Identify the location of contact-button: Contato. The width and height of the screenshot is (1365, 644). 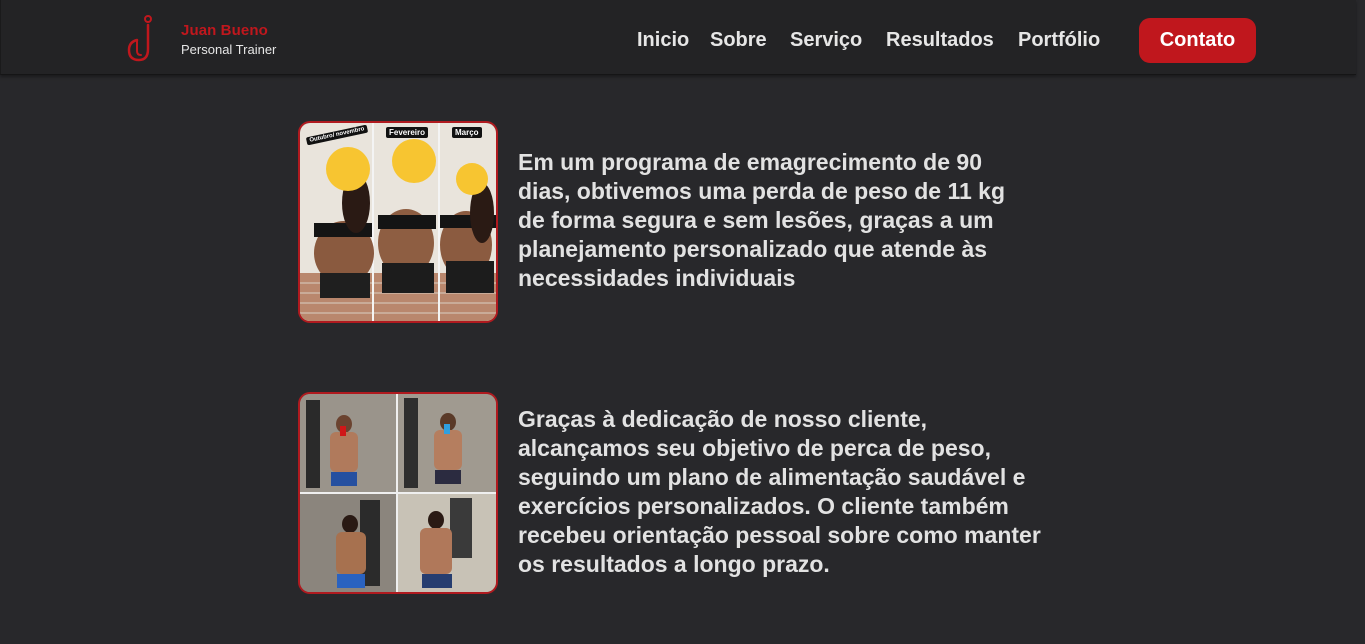
(1197, 40).